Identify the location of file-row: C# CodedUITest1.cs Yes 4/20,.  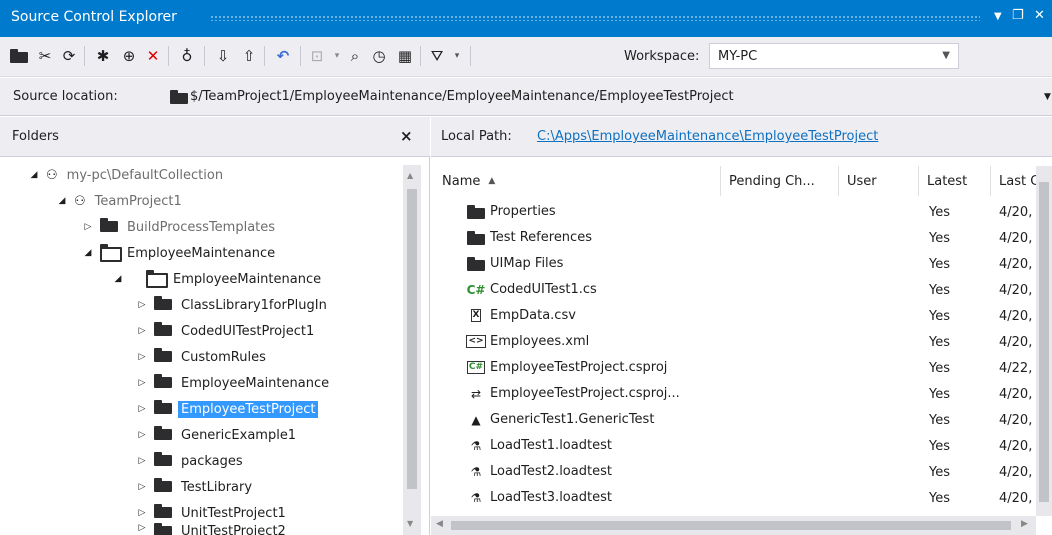
(732, 290).